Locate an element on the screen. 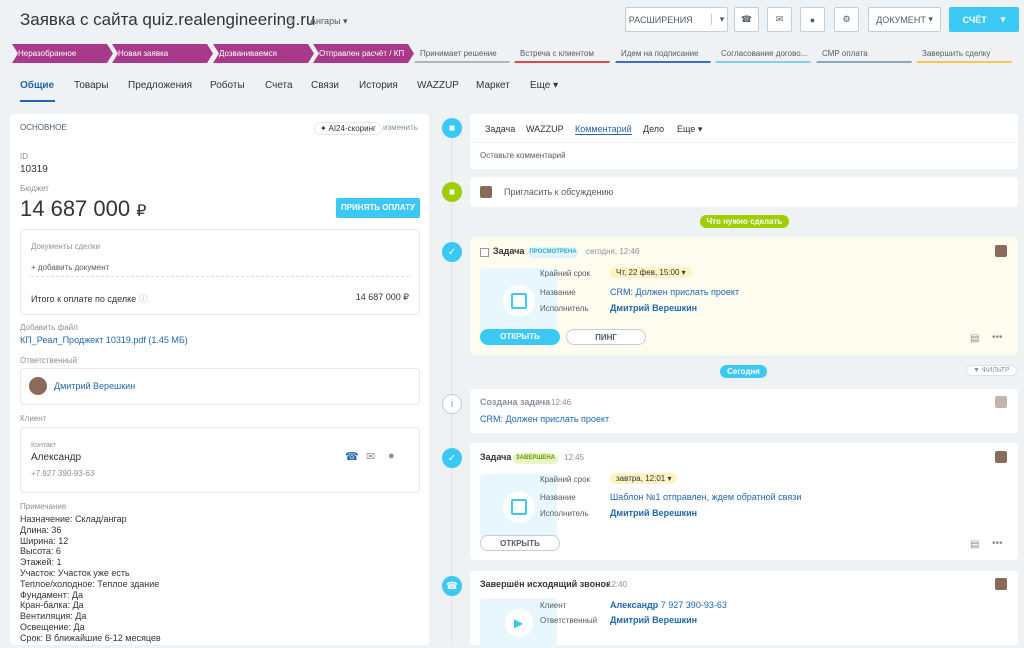 Image resolution: width=1024 pixels, height=648 pixels. tab-invoices: Счета is located at coordinates (279, 85).